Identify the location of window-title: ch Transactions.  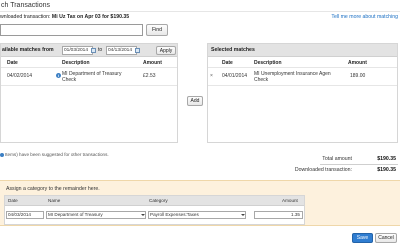
(200, 6).